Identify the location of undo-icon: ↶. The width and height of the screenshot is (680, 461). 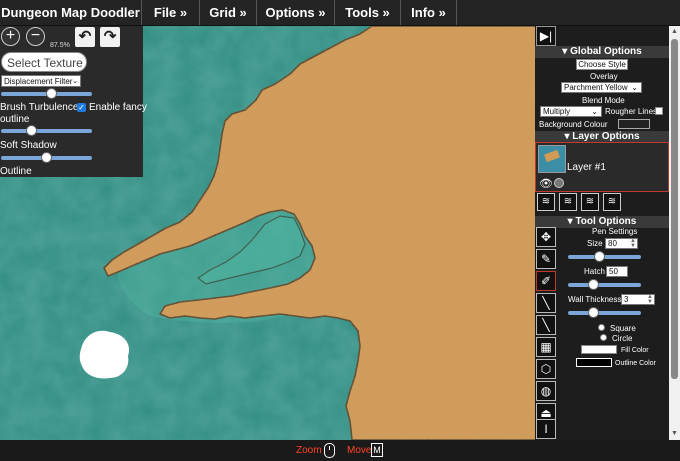
(85, 36).